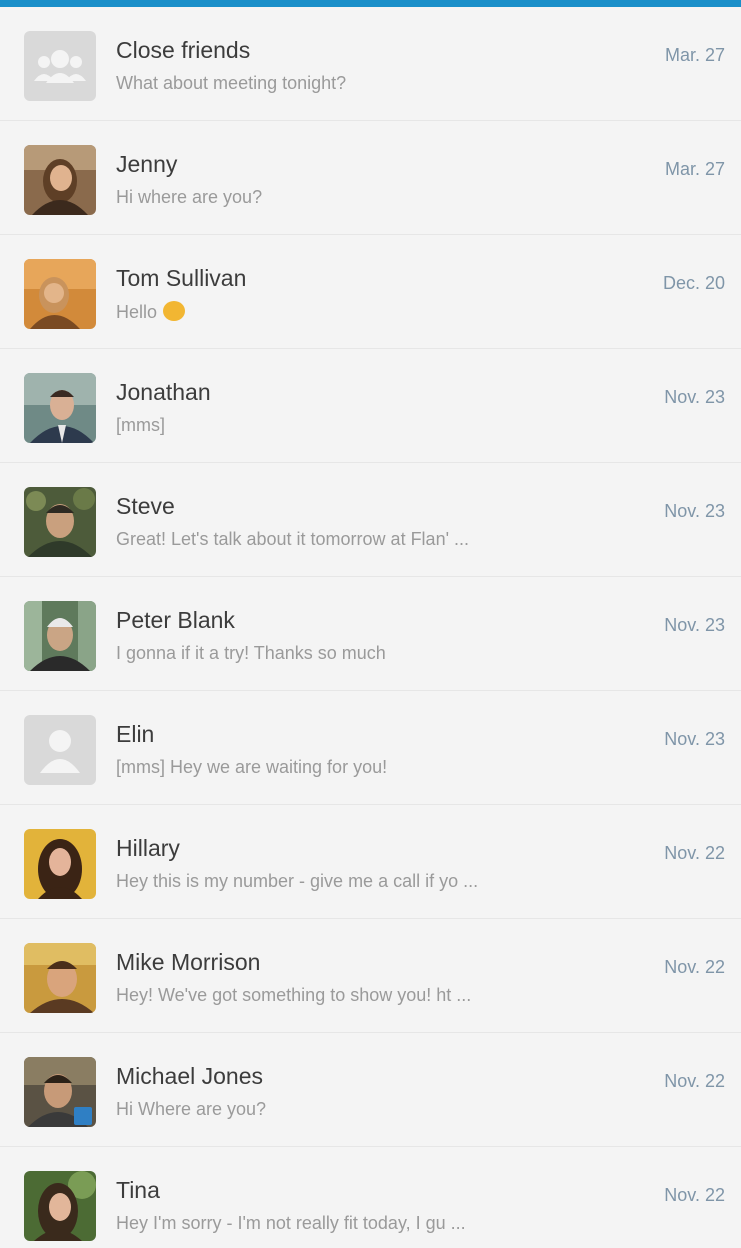 The width and height of the screenshot is (741, 1248). Describe the element at coordinates (231, 83) in the screenshot. I see `message-preview: What about meeting tonight?` at that location.